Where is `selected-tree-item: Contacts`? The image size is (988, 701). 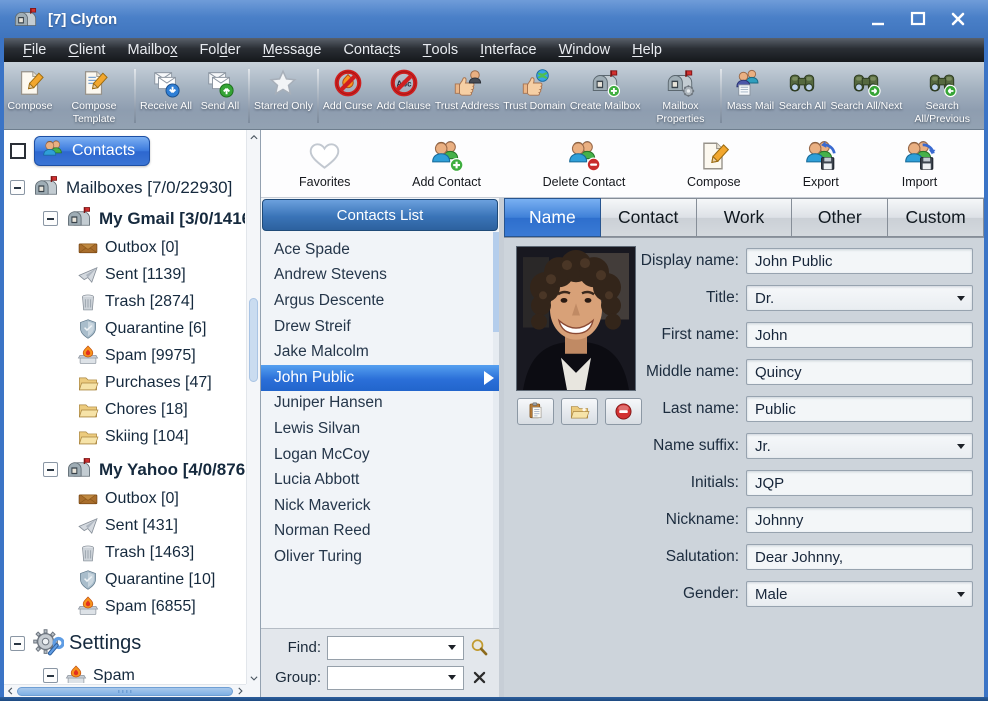
selected-tree-item: Contacts is located at coordinates (92, 151).